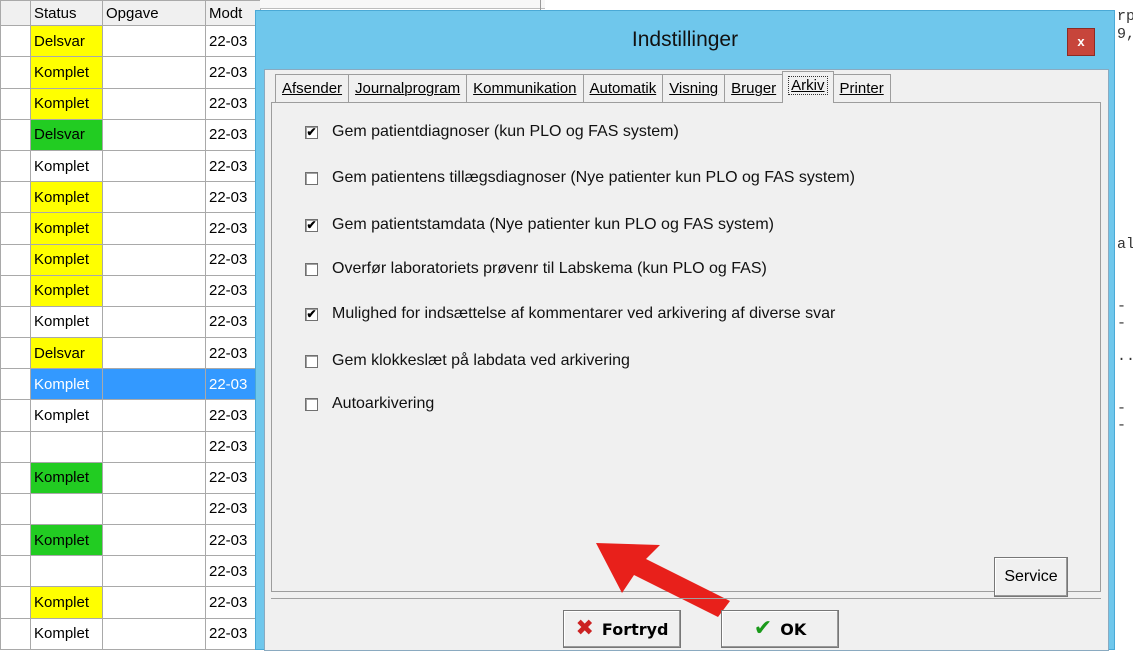  What do you see at coordinates (780, 629) in the screenshot?
I see `ok-button: ✔ OK` at bounding box center [780, 629].